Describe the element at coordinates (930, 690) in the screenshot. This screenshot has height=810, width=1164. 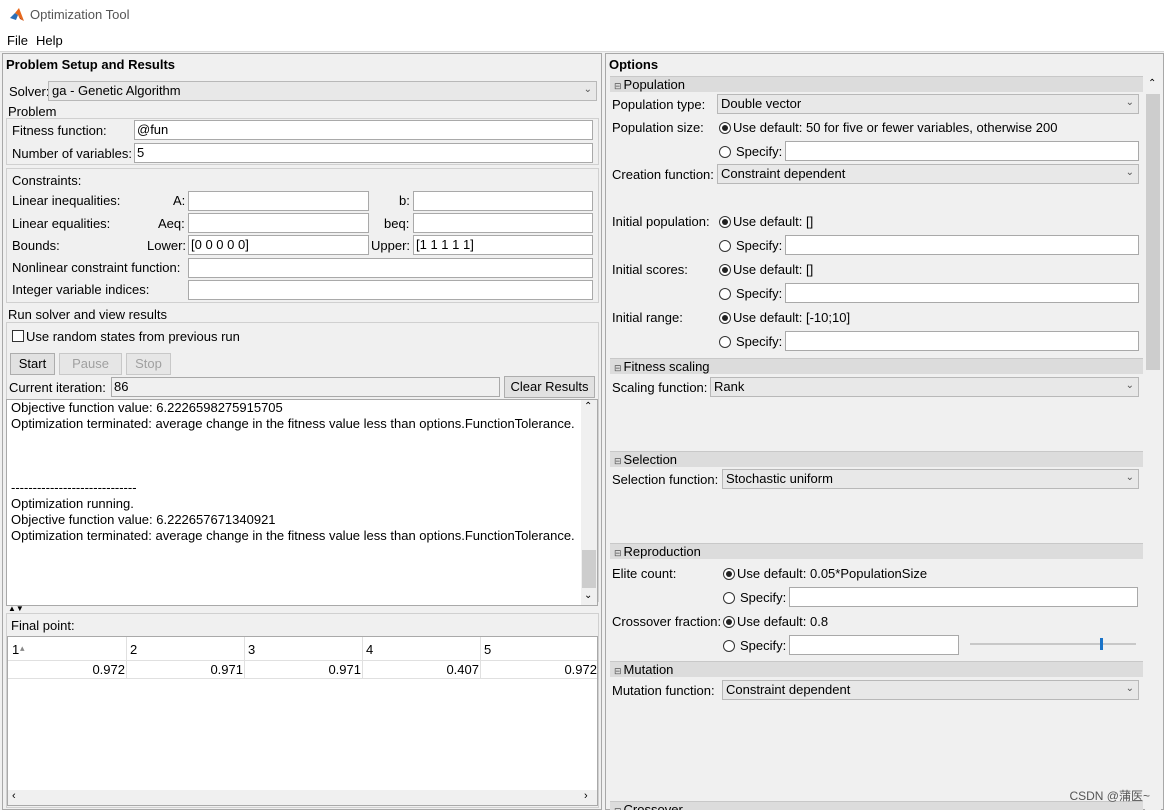
I see `mutation-function-select: Constraint dependent ⌄` at that location.